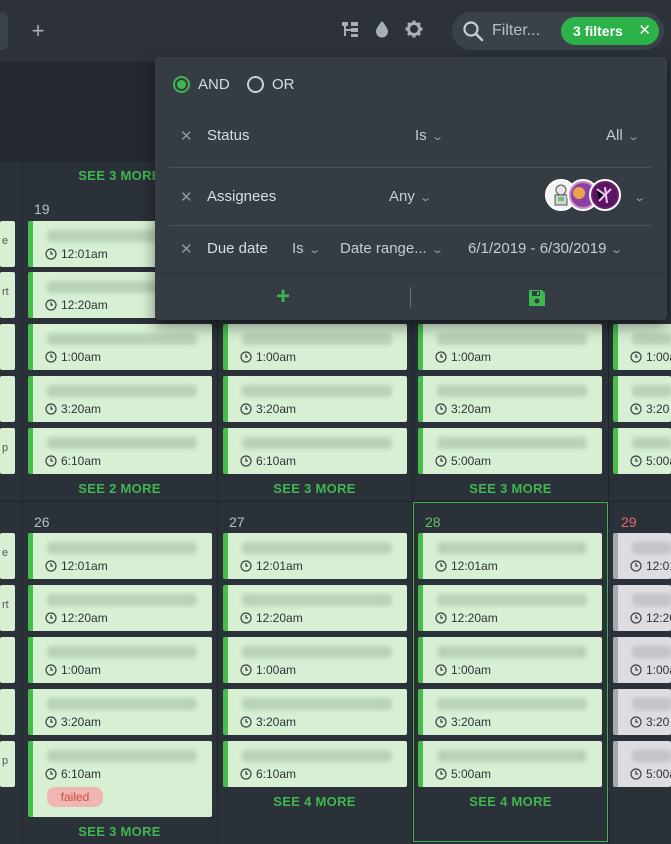 The image size is (671, 844). What do you see at coordinates (558, 31) in the screenshot?
I see `filter-bar: Filter... 3 filters ✕` at bounding box center [558, 31].